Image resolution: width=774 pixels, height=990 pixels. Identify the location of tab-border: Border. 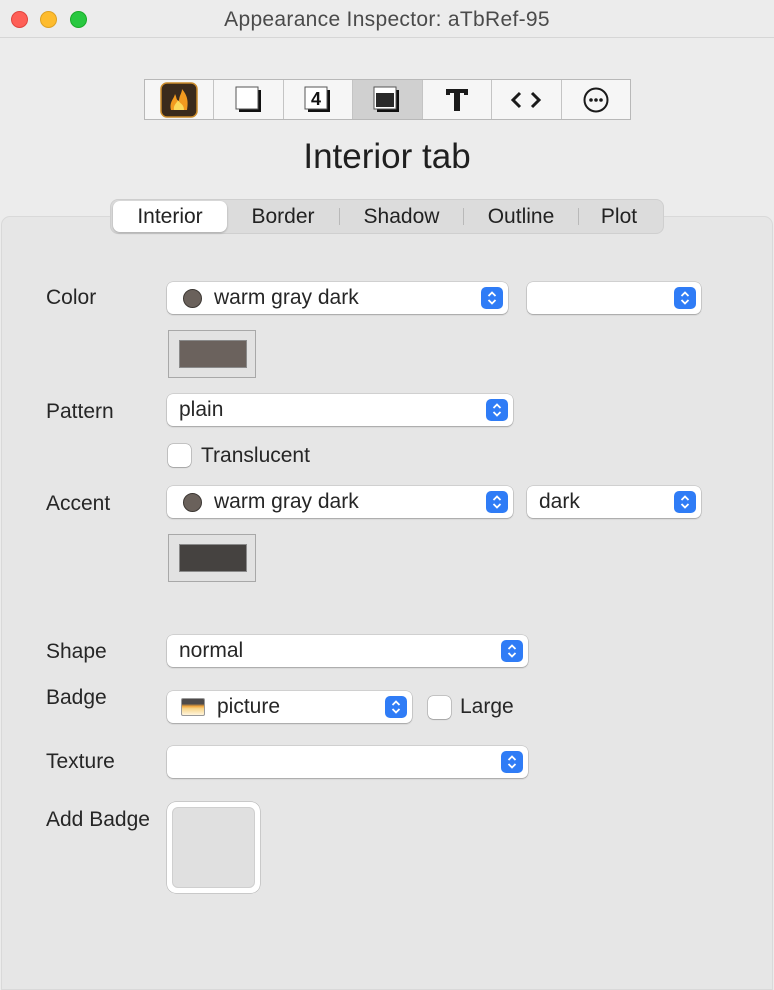
(283, 216).